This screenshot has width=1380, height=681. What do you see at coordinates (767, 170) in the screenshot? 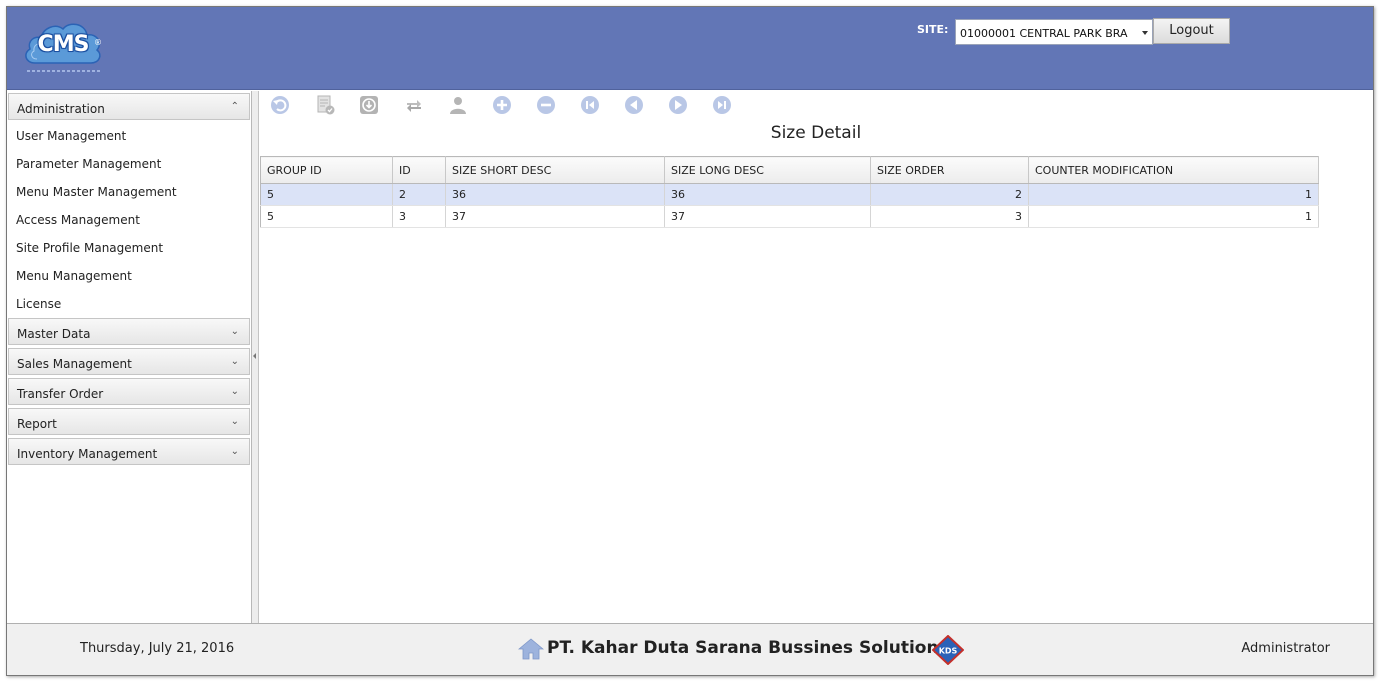
I see `column-header-size-long-desc: SIZE LONG DESC` at bounding box center [767, 170].